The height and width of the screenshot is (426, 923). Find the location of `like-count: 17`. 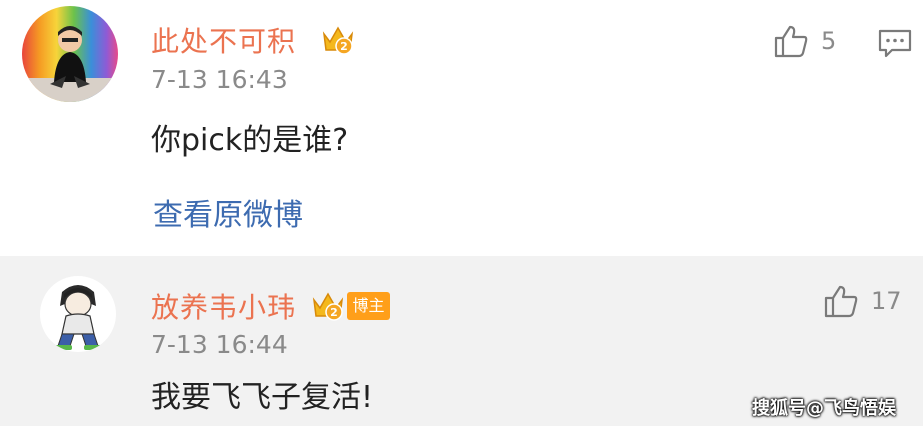

like-count: 17 is located at coordinates (886, 301).